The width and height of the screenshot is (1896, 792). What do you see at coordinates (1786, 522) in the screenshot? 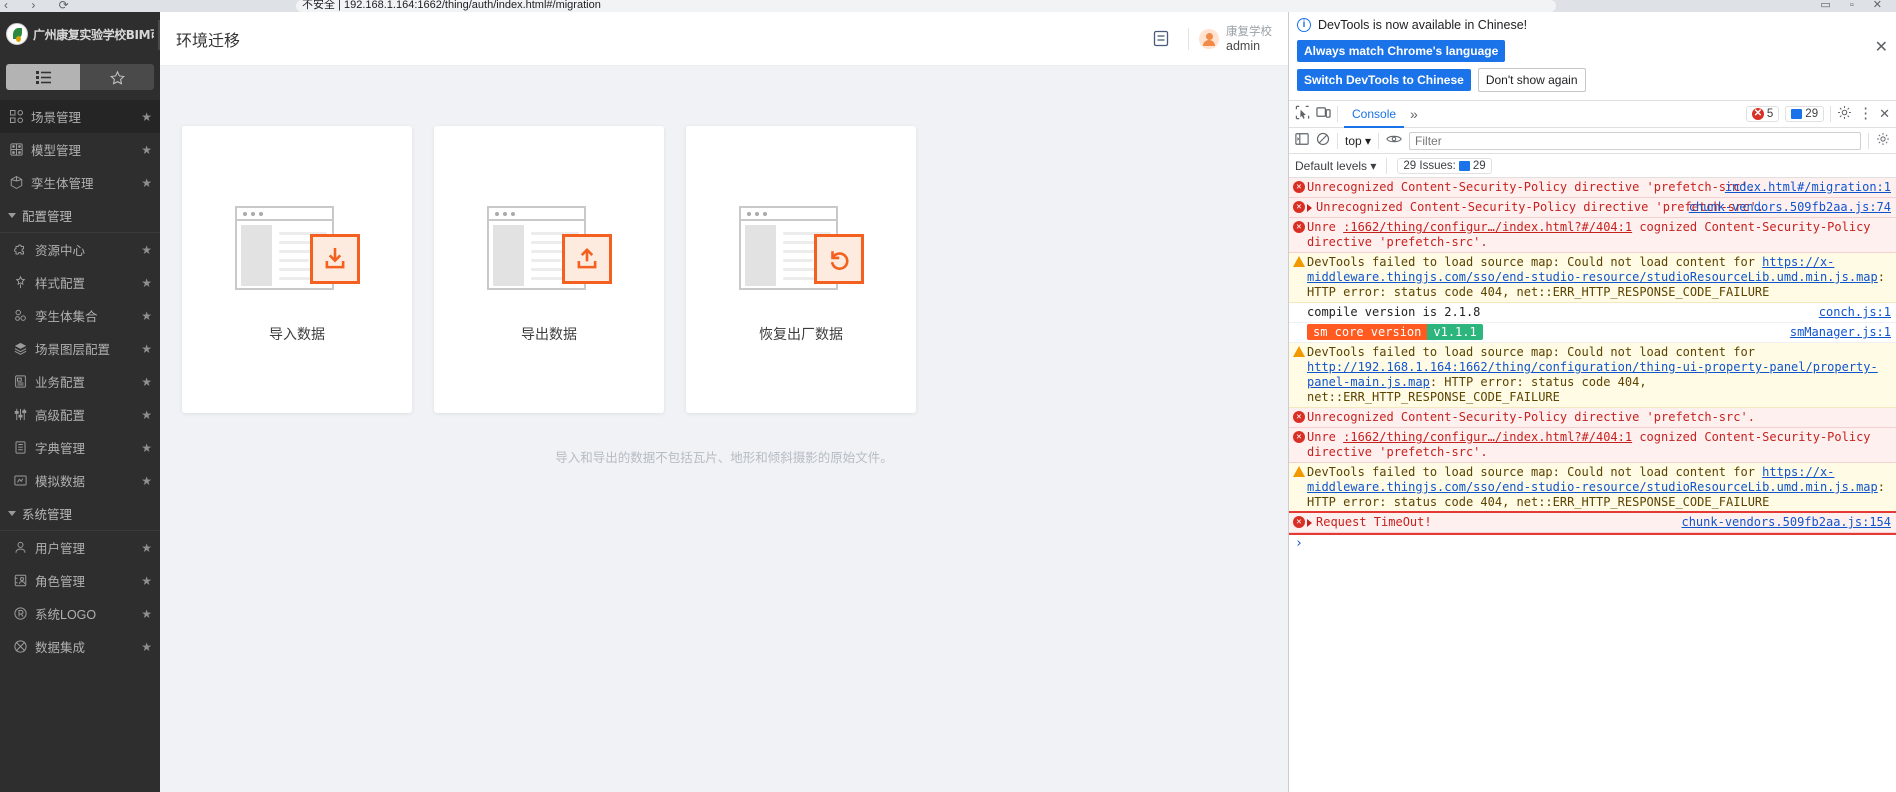
I see `source-link: chunk-vendors.509fb2aa.js:154` at bounding box center [1786, 522].